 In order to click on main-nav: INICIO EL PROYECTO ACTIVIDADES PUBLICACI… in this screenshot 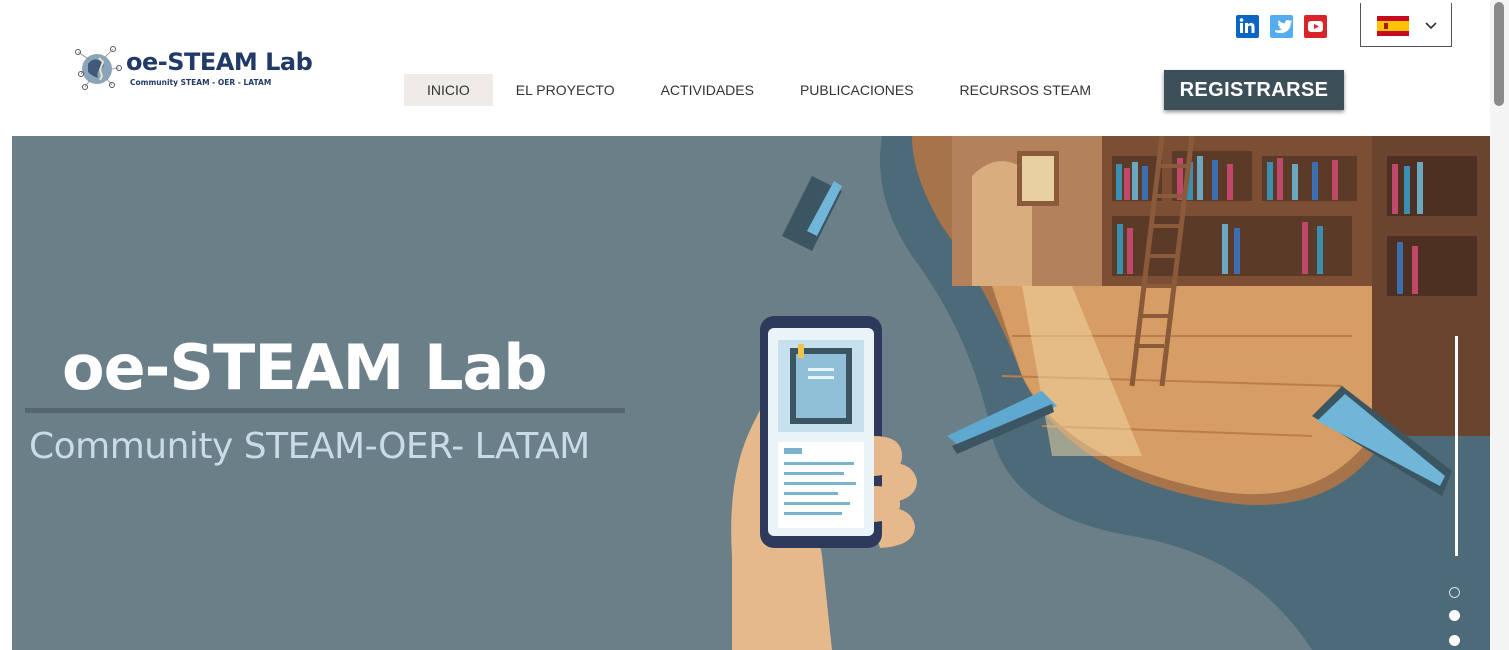, I will do `click(759, 90)`.